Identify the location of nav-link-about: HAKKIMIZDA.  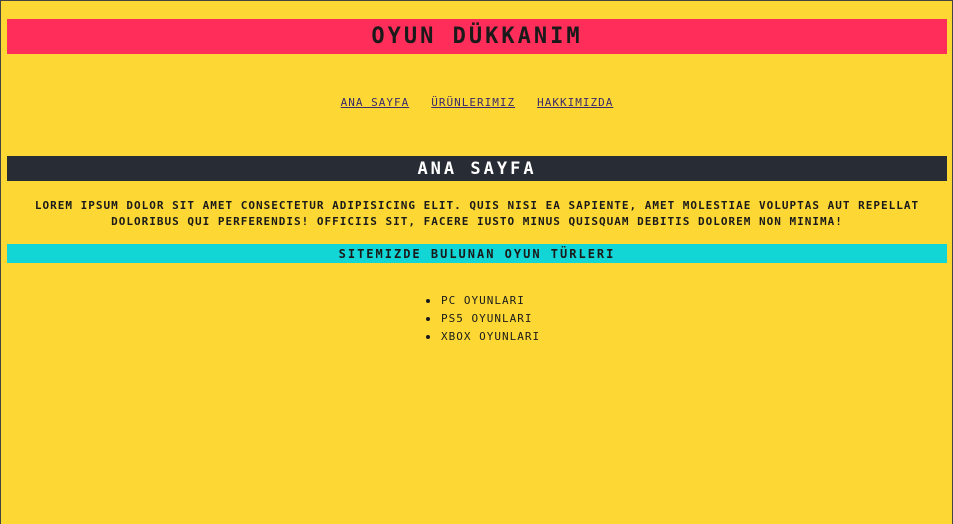
(575, 102).